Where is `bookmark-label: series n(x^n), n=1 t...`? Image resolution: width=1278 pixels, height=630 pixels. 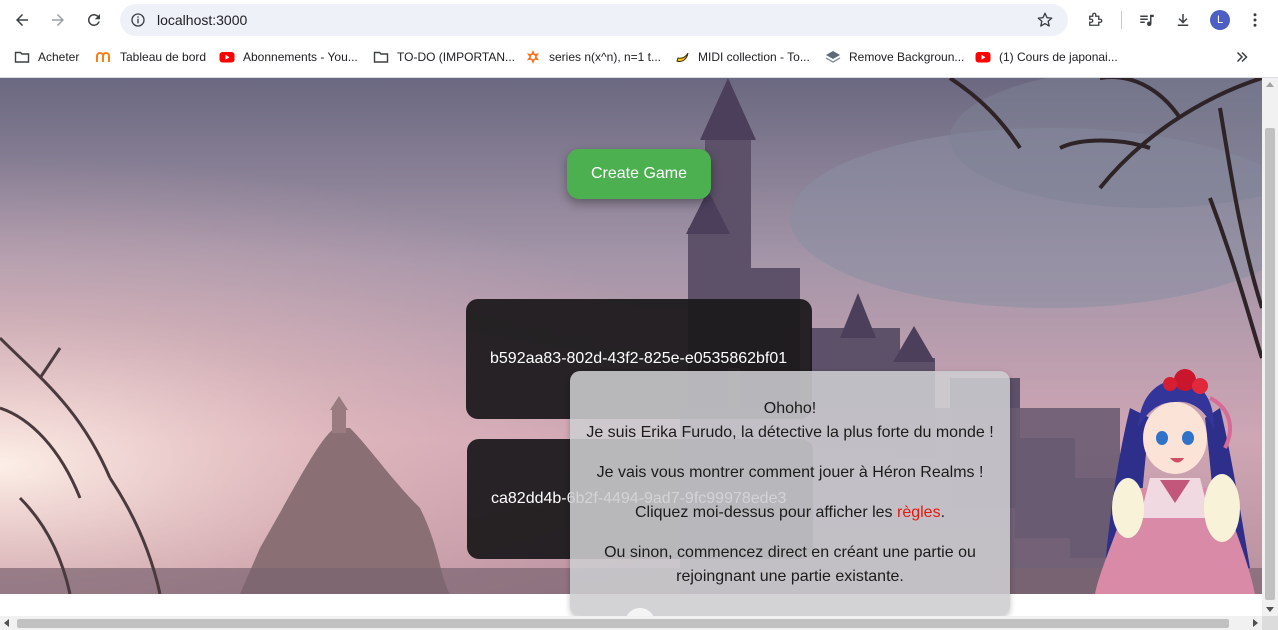 bookmark-label: series n(x^n), n=1 t... is located at coordinates (605, 57).